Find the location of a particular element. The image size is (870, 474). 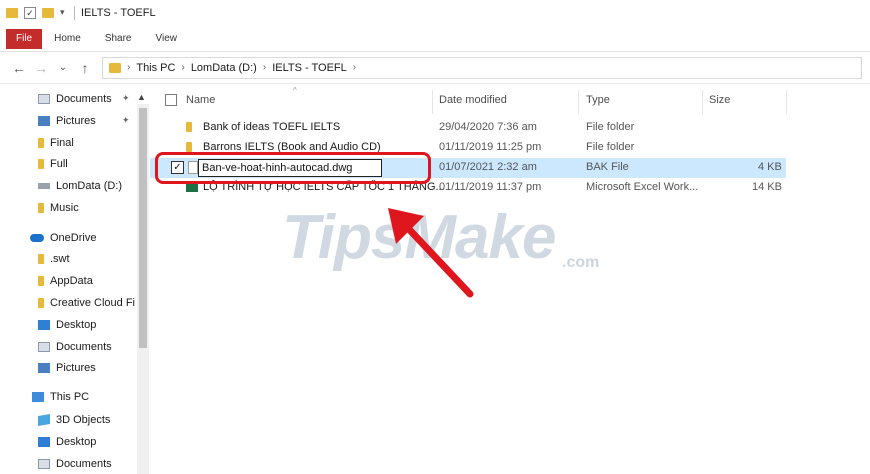

file-date: 01/07/2021 2:32 am is located at coordinates (488, 167).